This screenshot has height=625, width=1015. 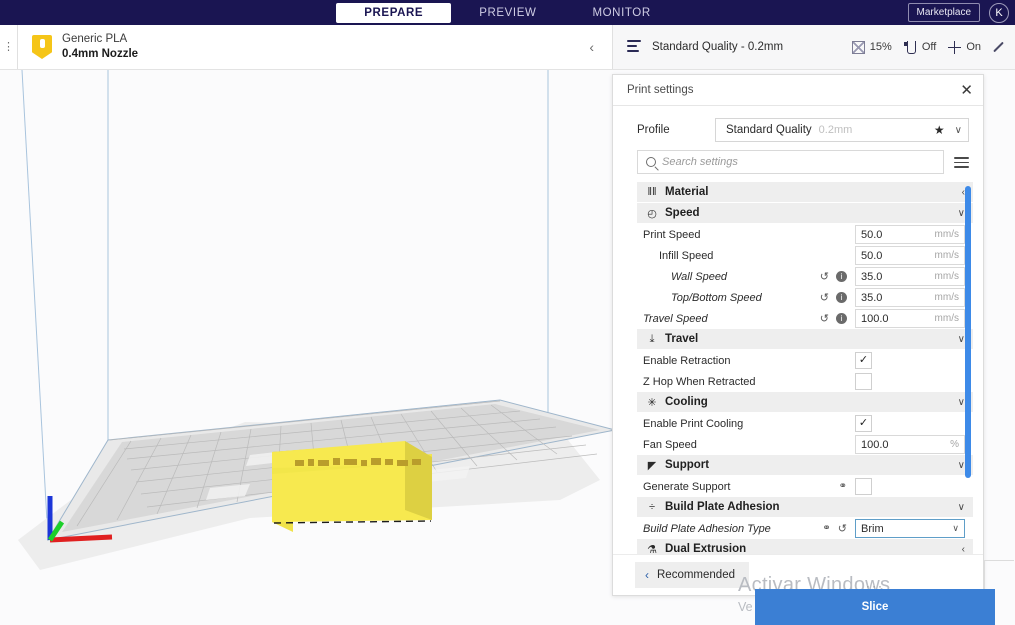 What do you see at coordinates (805, 298) in the screenshot?
I see `setting-row-top-bottom-speed: Top/Bottom Speed ↺ i 35.0 mm/s` at bounding box center [805, 298].